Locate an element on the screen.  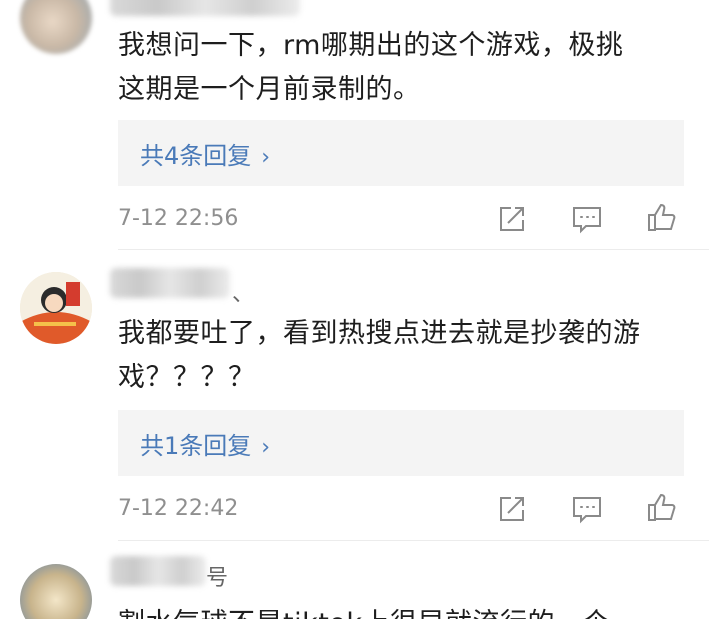
divider is located at coordinates (413, 540).